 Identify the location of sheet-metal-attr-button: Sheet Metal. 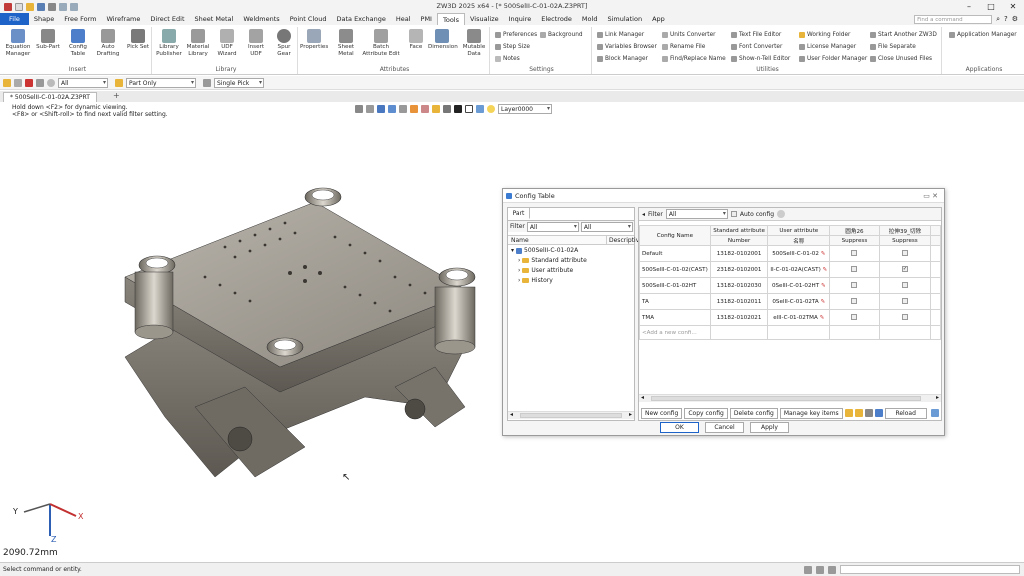
(346, 43).